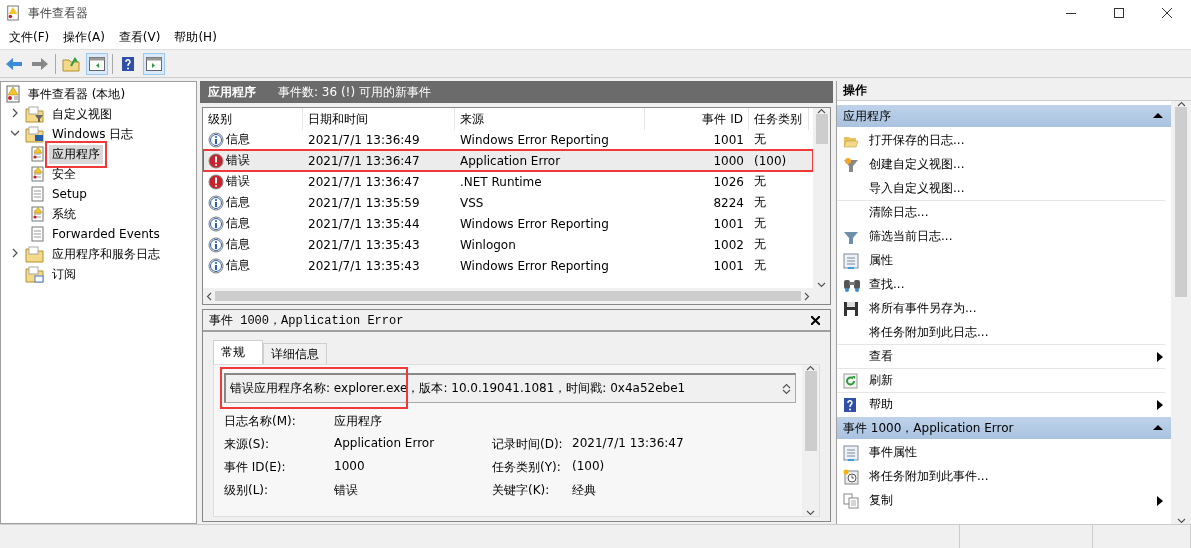 The height and width of the screenshot is (548, 1191). Describe the element at coordinates (238, 352) in the screenshot. I see `tab: 常规` at that location.